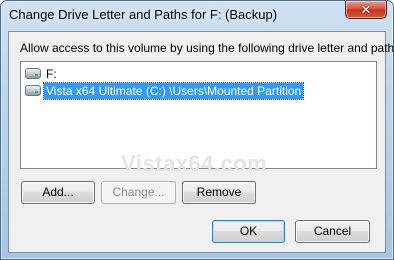  I want to click on watermark: Vistax64.com, so click(194, 163).